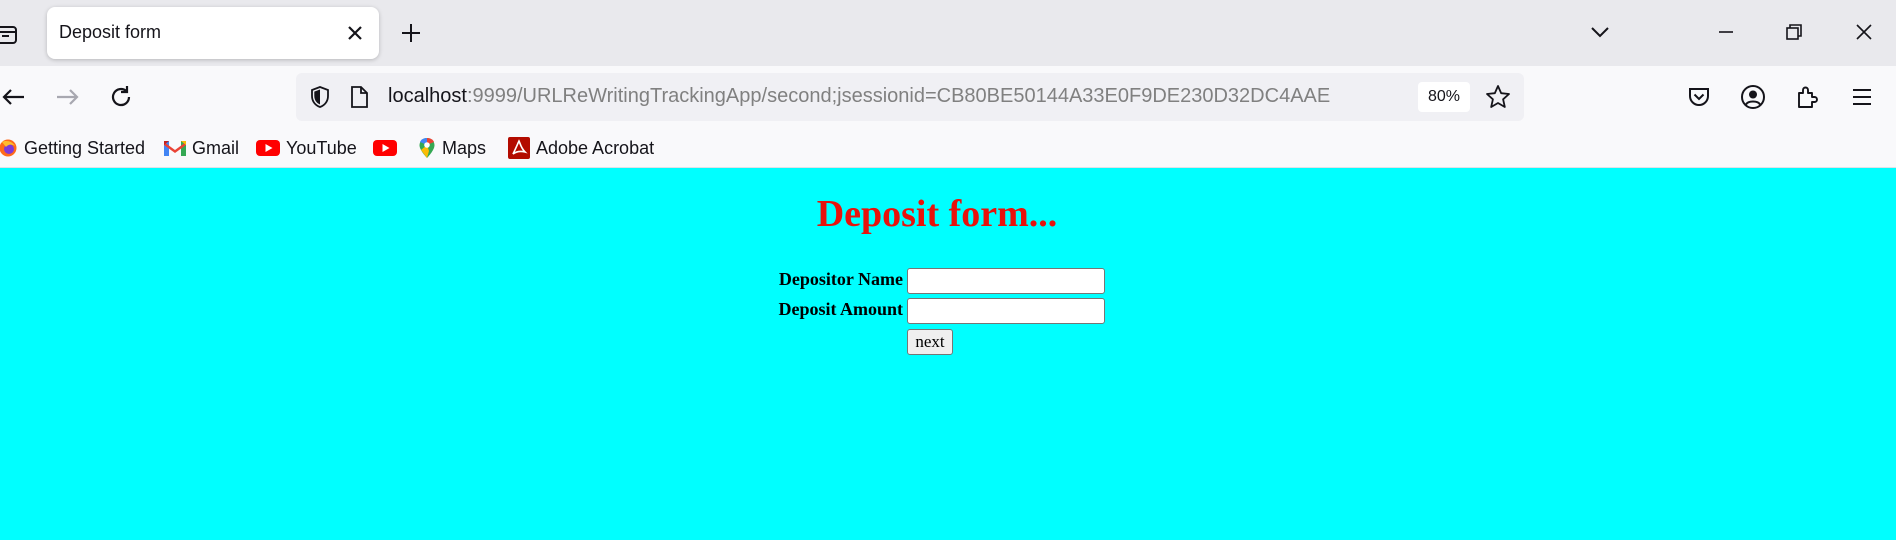 The height and width of the screenshot is (540, 1896). Describe the element at coordinates (216, 147) in the screenshot. I see `bookmark-label: Gmail` at that location.